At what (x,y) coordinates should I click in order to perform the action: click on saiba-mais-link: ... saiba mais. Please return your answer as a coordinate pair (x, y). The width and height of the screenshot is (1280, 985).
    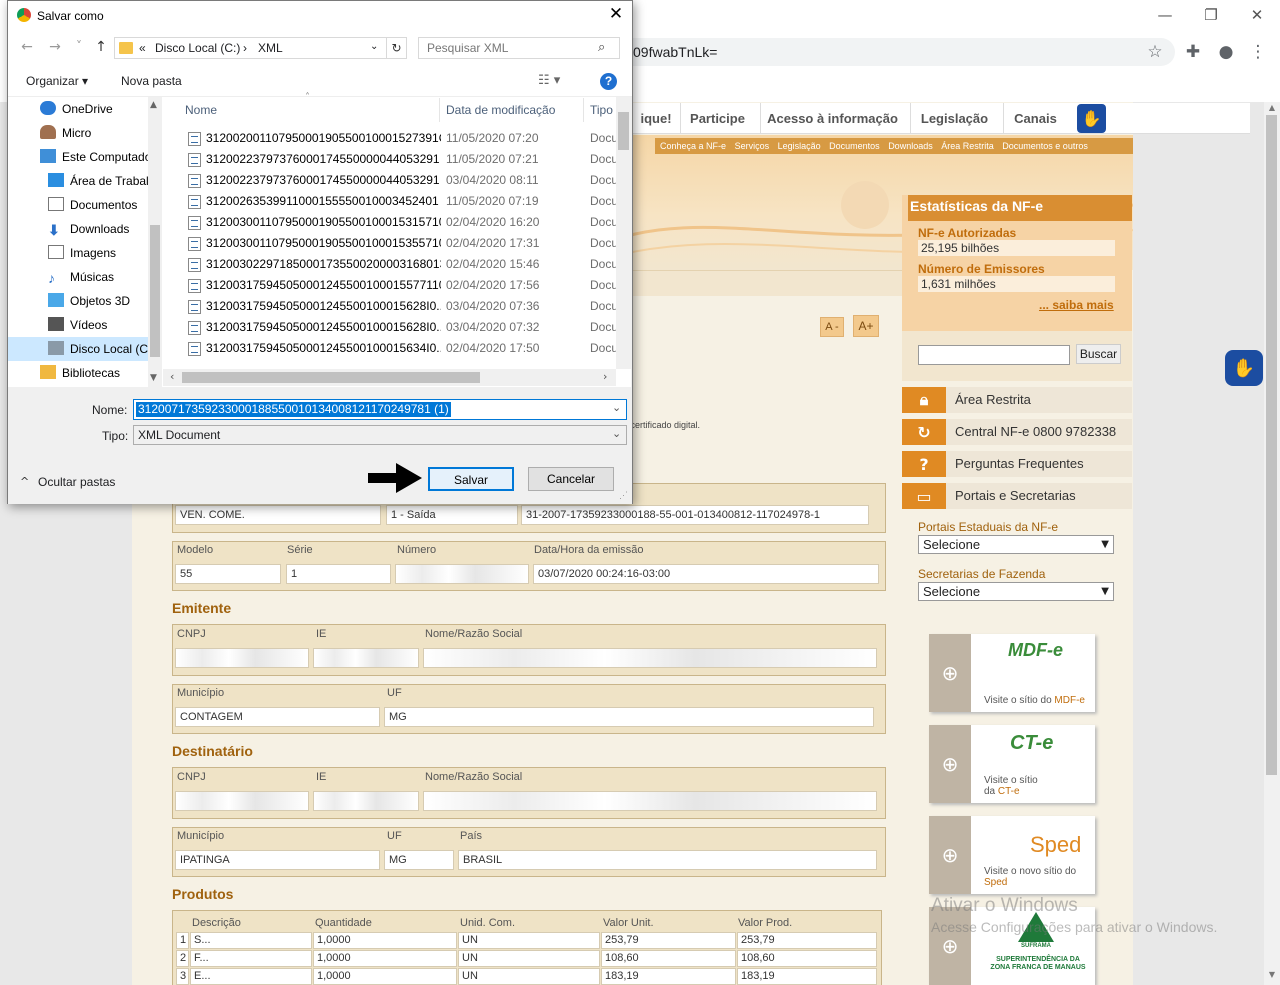
    Looking at the image, I should click on (1076, 305).